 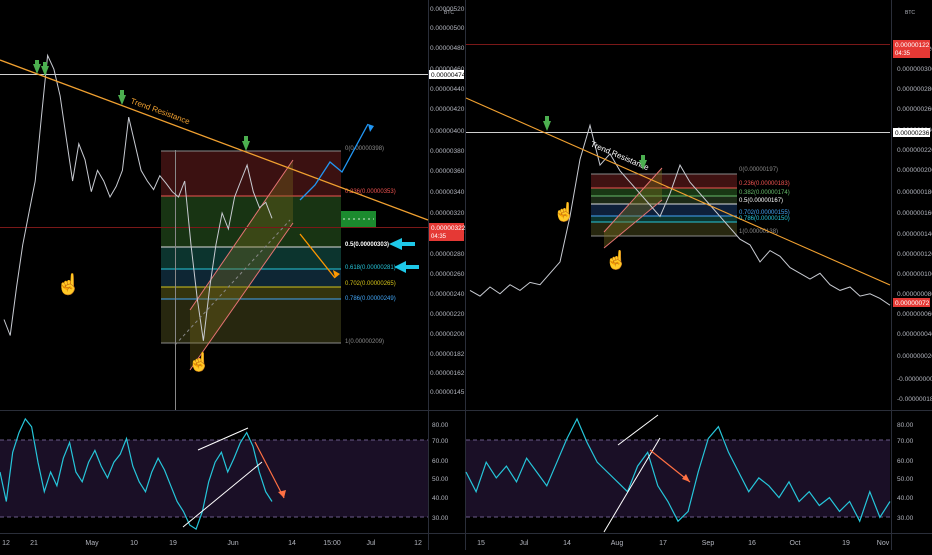 I want to click on fib-label-0618: 0.618(0.00000281), so click(x=370, y=268).